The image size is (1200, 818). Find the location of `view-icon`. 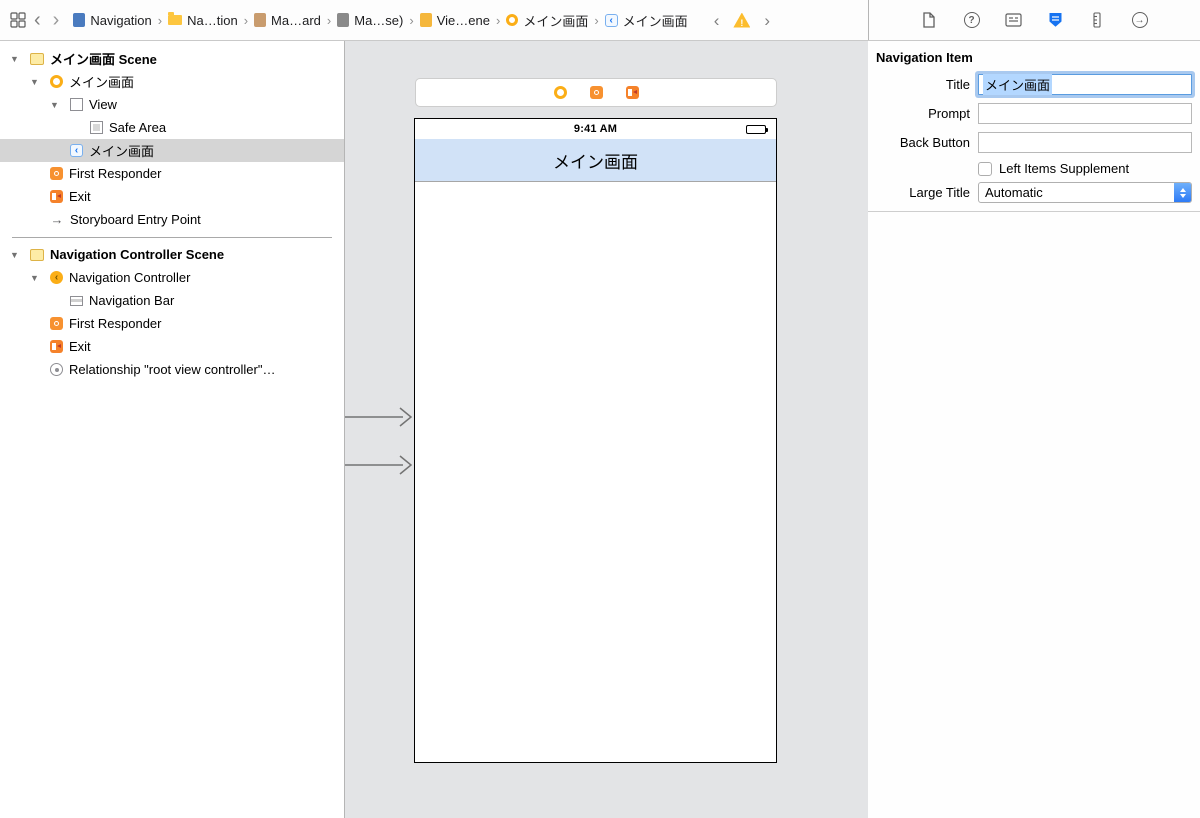

view-icon is located at coordinates (76, 104).